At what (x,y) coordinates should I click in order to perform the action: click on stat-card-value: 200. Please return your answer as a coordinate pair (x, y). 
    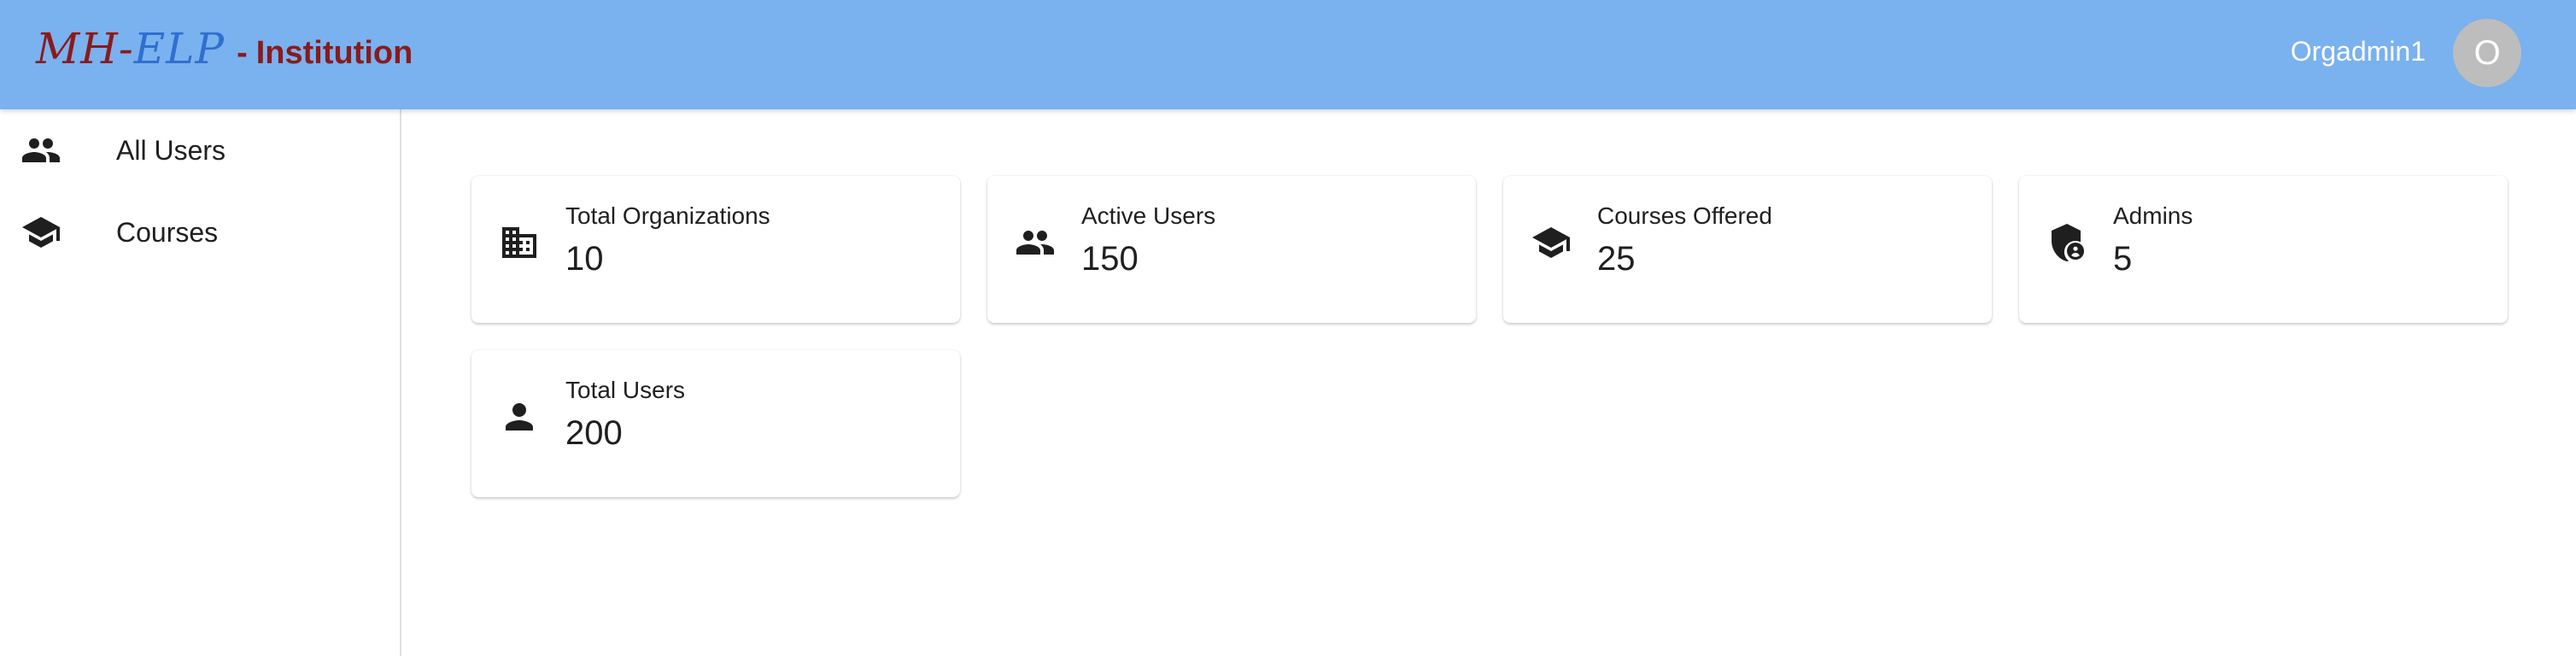
    Looking at the image, I should click on (594, 433).